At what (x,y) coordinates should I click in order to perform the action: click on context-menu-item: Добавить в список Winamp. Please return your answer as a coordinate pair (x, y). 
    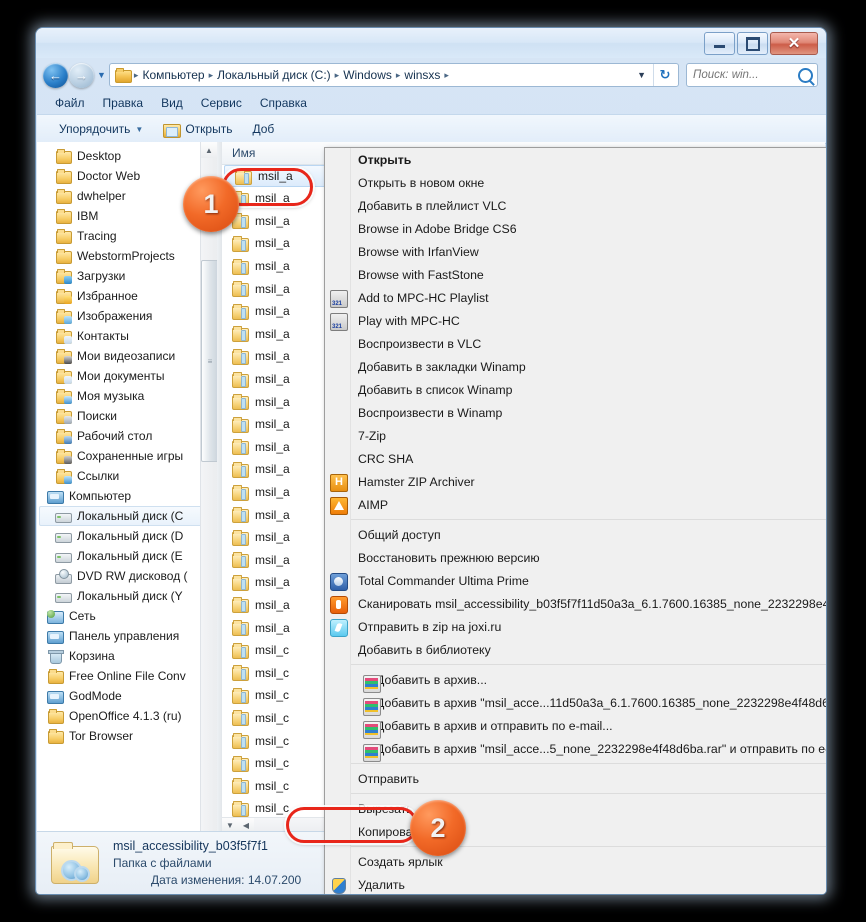
    Looking at the image, I should click on (575, 389).